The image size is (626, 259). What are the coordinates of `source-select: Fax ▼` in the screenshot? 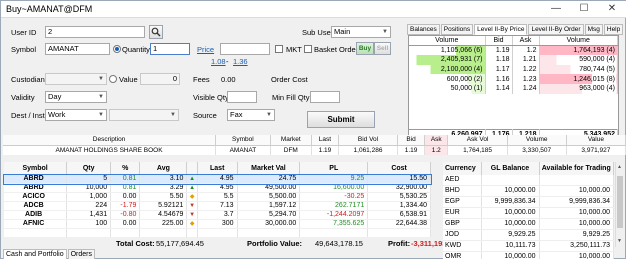 It's located at (251, 115).